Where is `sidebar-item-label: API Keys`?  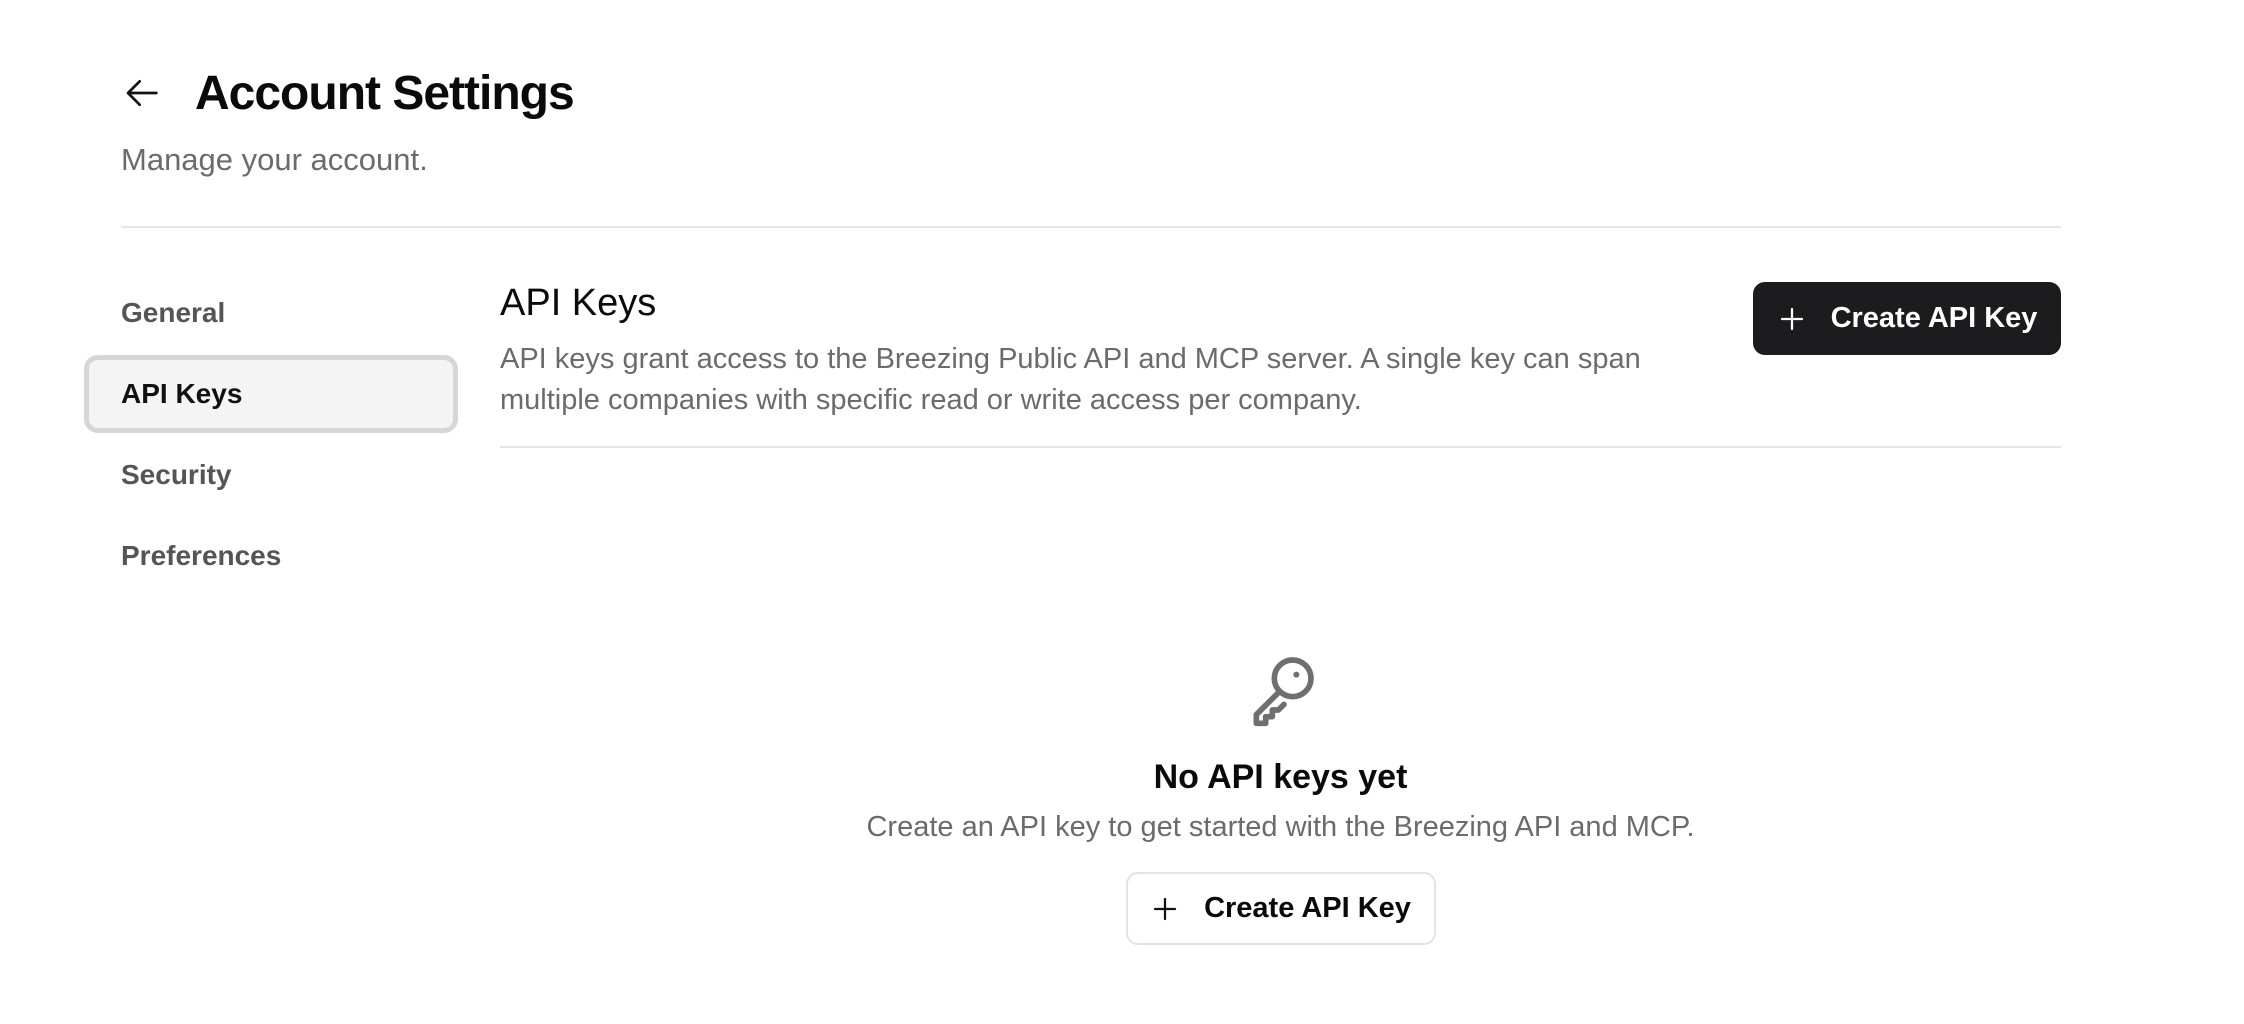
sidebar-item-label: API Keys is located at coordinates (182, 393).